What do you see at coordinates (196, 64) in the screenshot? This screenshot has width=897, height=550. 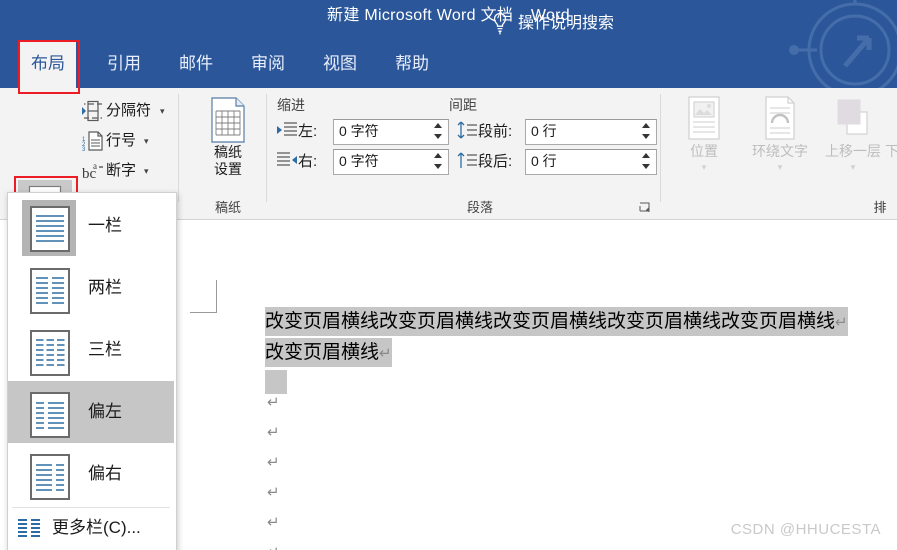 I see `tab-mailings: 邮件` at bounding box center [196, 64].